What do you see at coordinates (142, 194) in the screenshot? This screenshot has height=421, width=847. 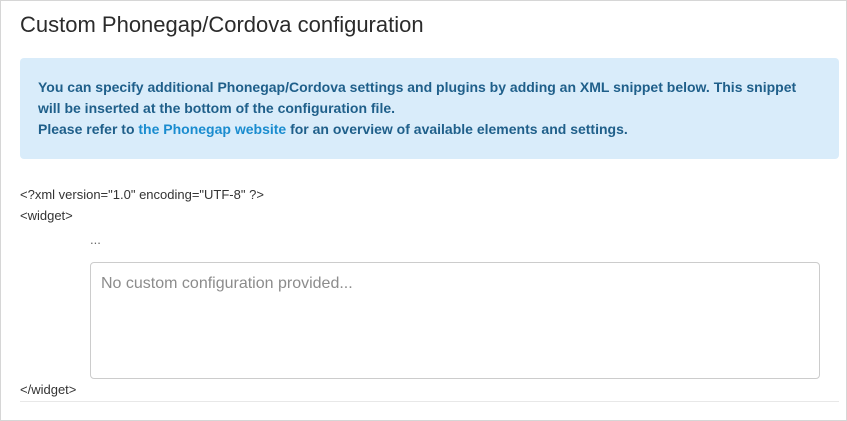 I see `xml-declaration: <?xml version="1.0" encoding="UTF-8" ?>` at bounding box center [142, 194].